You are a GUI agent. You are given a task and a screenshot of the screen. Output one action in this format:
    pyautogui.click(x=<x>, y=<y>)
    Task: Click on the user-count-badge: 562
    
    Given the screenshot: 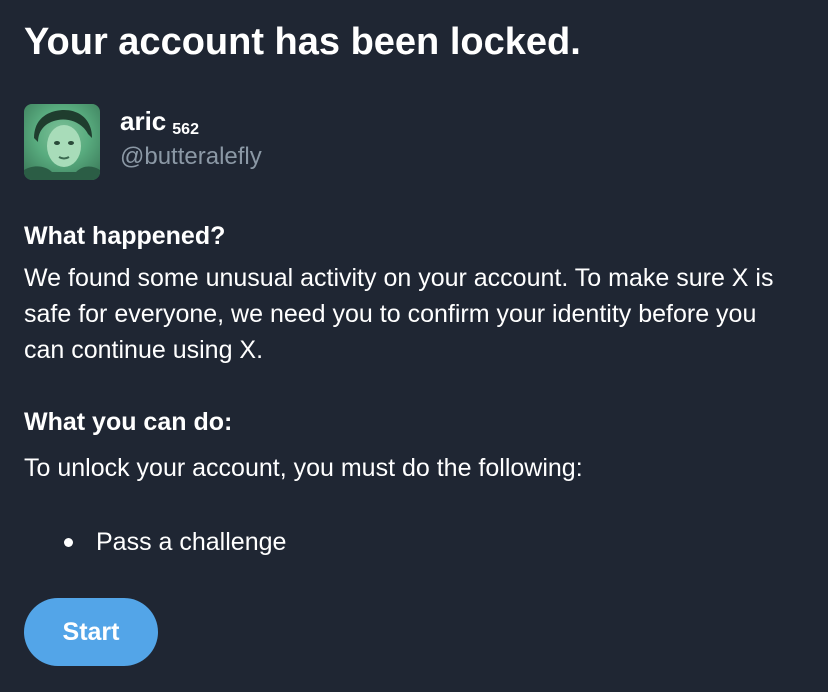 What is the action you would take?
    pyautogui.click(x=185, y=129)
    